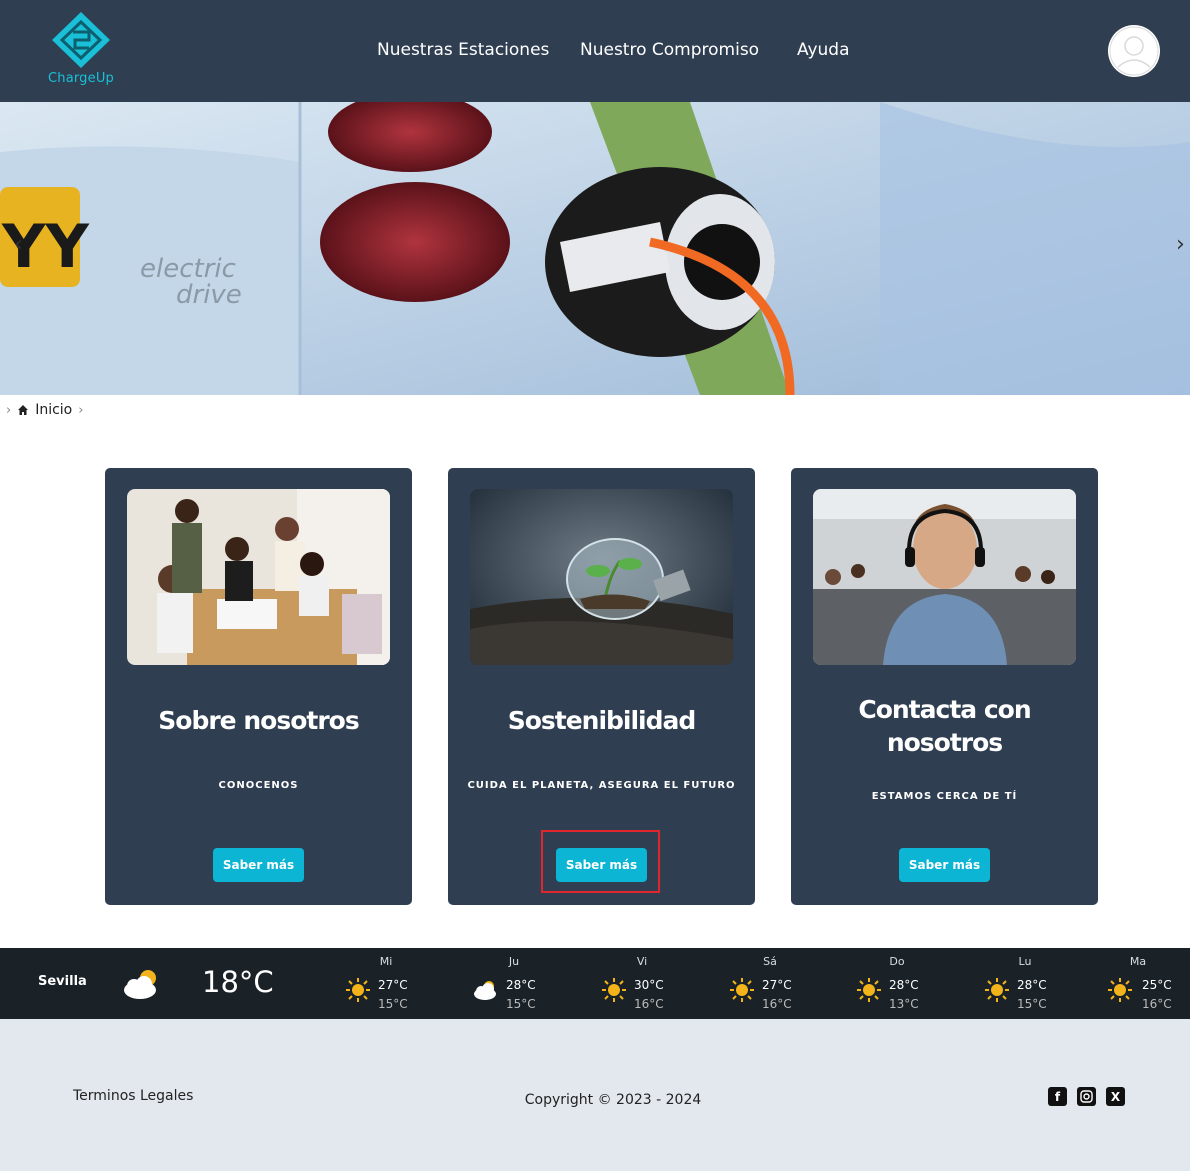  Describe the element at coordinates (18, 244) in the screenshot. I see `carousel-prev-icon: ‹` at that location.